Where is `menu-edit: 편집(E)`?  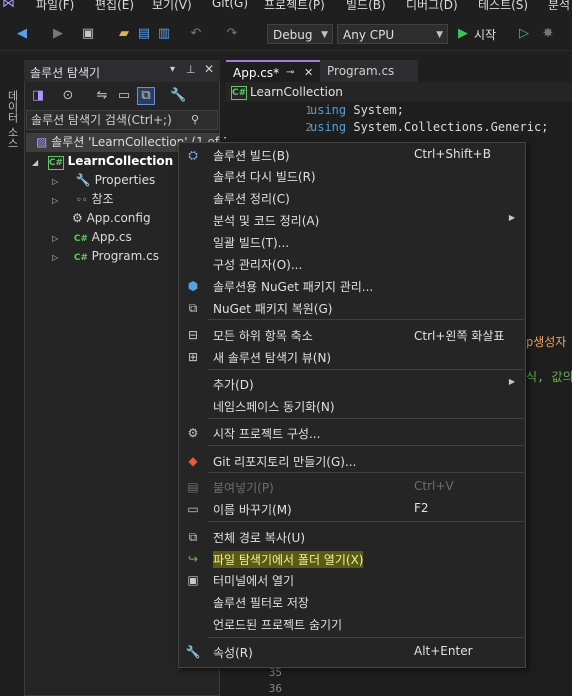 menu-edit: 편집(E) is located at coordinates (114, 6).